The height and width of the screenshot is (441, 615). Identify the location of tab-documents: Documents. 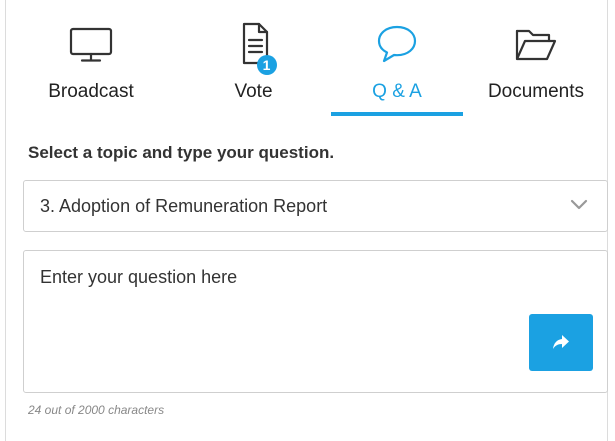
(536, 58).